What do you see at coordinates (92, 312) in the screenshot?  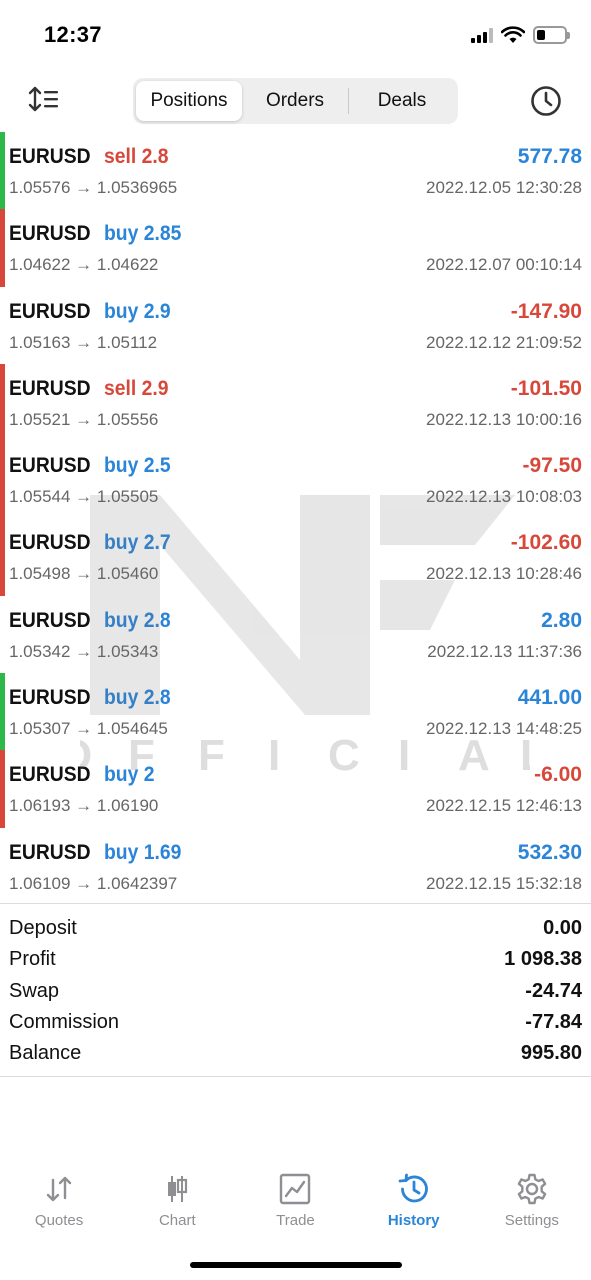 I see `deal-title: EURUSD buy 2.9` at bounding box center [92, 312].